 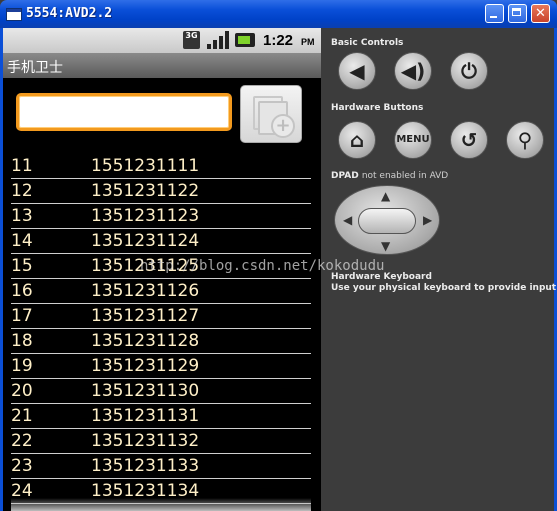 What do you see at coordinates (405, 176) in the screenshot?
I see `dpad-note: not enabled in AVD` at bounding box center [405, 176].